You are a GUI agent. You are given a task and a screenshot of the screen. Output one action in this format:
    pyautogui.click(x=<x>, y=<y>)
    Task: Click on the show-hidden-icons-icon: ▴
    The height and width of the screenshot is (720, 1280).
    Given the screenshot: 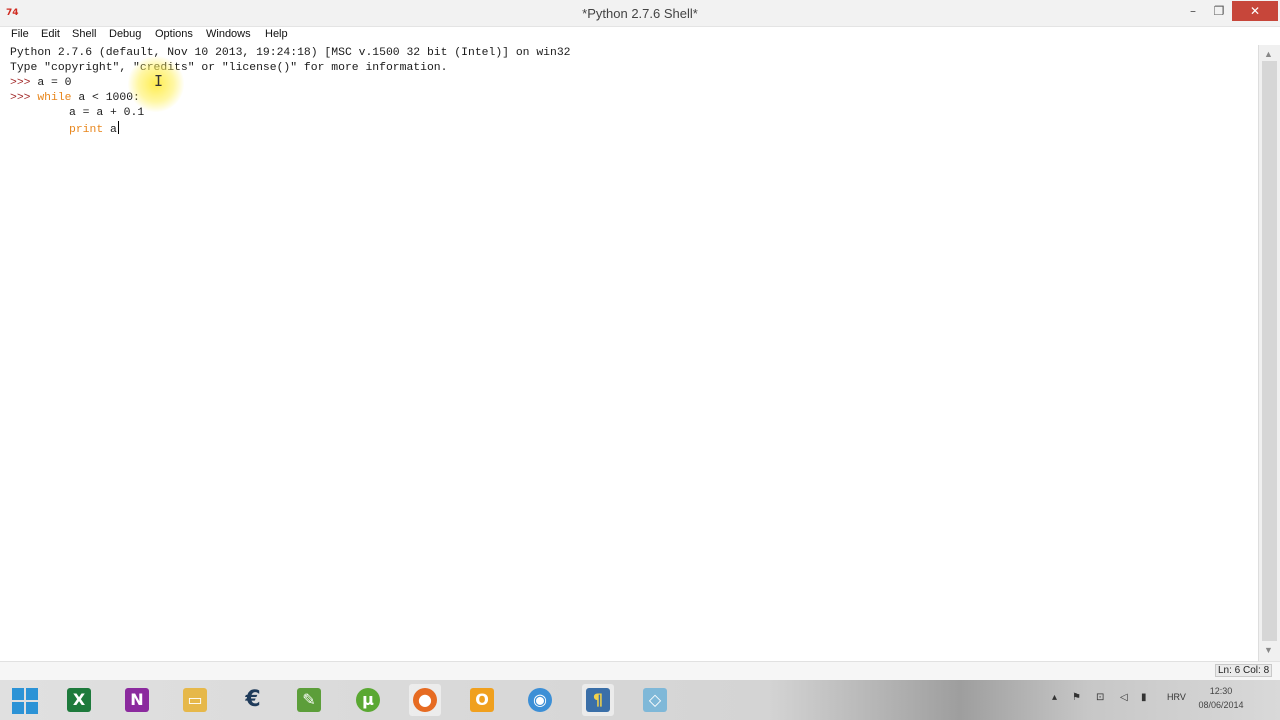 What is the action you would take?
    pyautogui.click(x=1054, y=697)
    